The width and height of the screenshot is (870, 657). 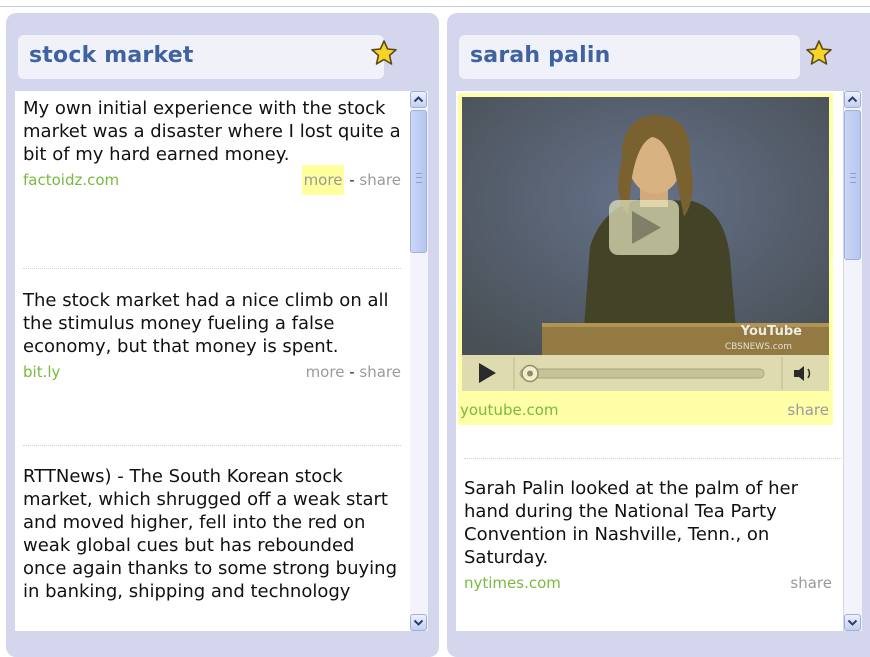 What do you see at coordinates (512, 583) in the screenshot?
I see `source-link: nytimes.com` at bounding box center [512, 583].